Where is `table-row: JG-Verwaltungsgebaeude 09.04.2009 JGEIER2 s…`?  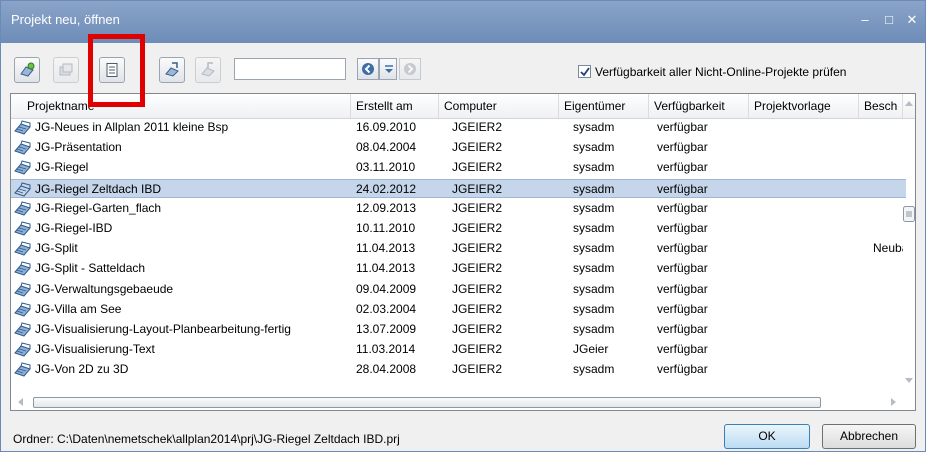
table-row: JG-Verwaltungsgebaeude 09.04.2009 JGEIER2 s… is located at coordinates (458, 289).